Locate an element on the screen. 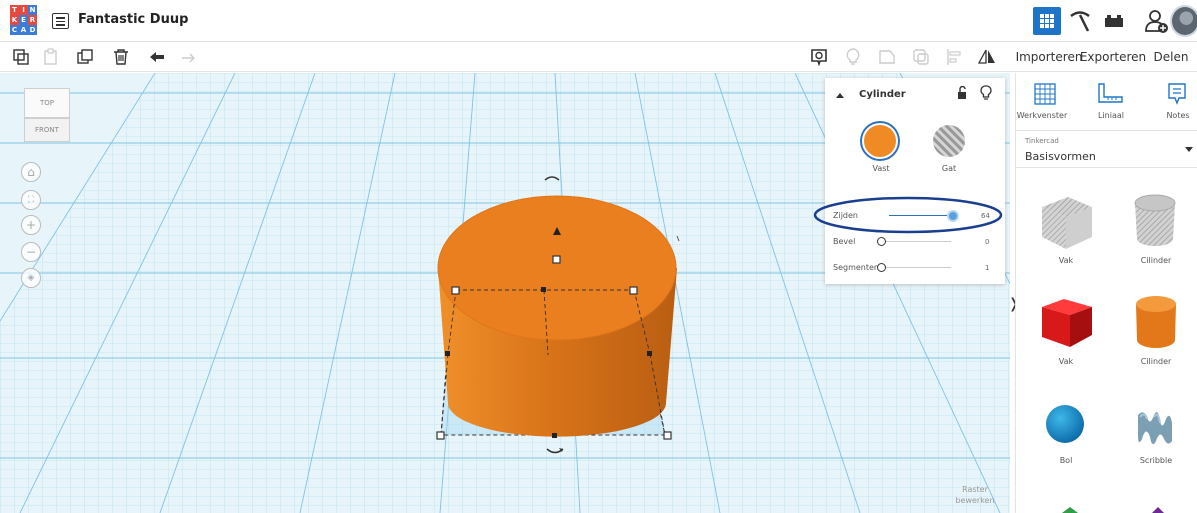 The height and width of the screenshot is (513, 1197). ruler-icon is located at coordinates (1110, 94).